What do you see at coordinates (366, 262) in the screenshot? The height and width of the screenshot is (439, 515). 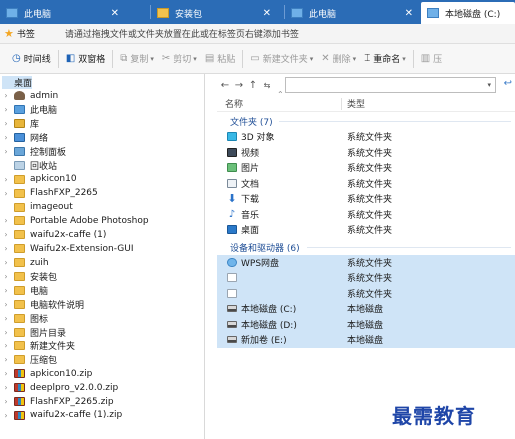 I see `file-row: WPS网盘 系统文件夹` at bounding box center [366, 262].